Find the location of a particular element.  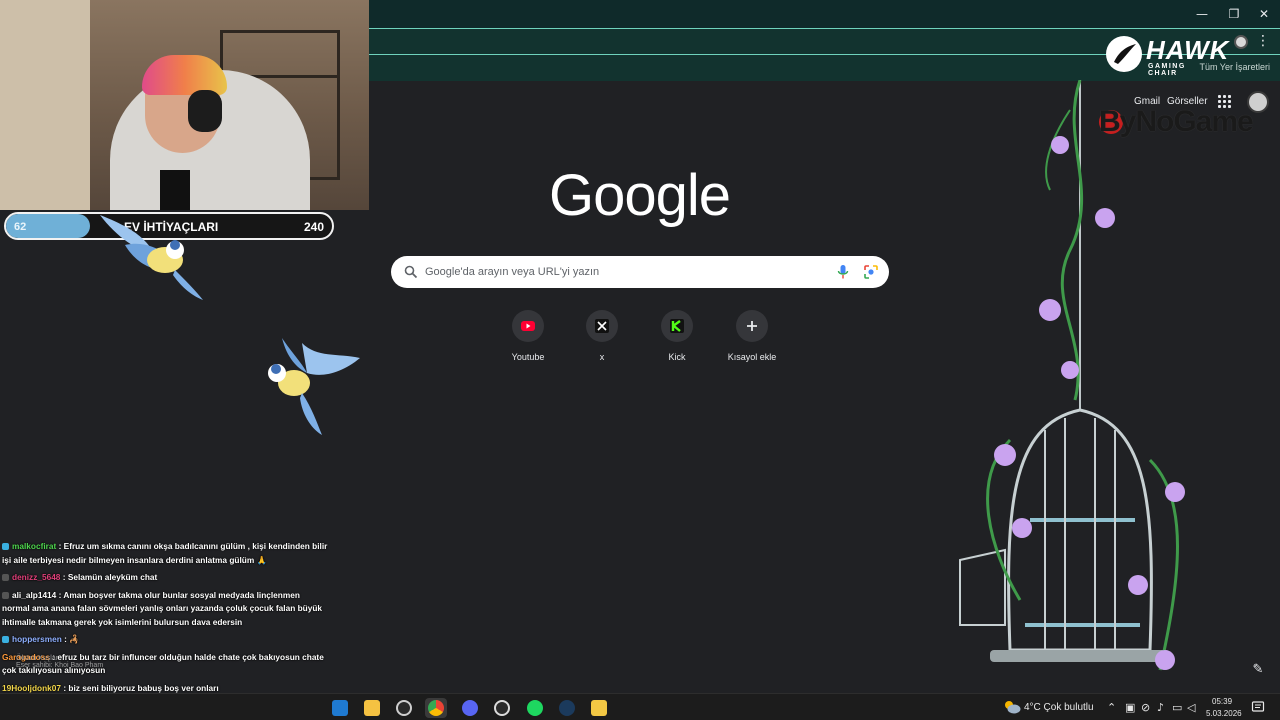

chat-watermark: Öküzü Kuşlar Eser sahibi: Khoi Bao Pham is located at coordinates (59, 662).